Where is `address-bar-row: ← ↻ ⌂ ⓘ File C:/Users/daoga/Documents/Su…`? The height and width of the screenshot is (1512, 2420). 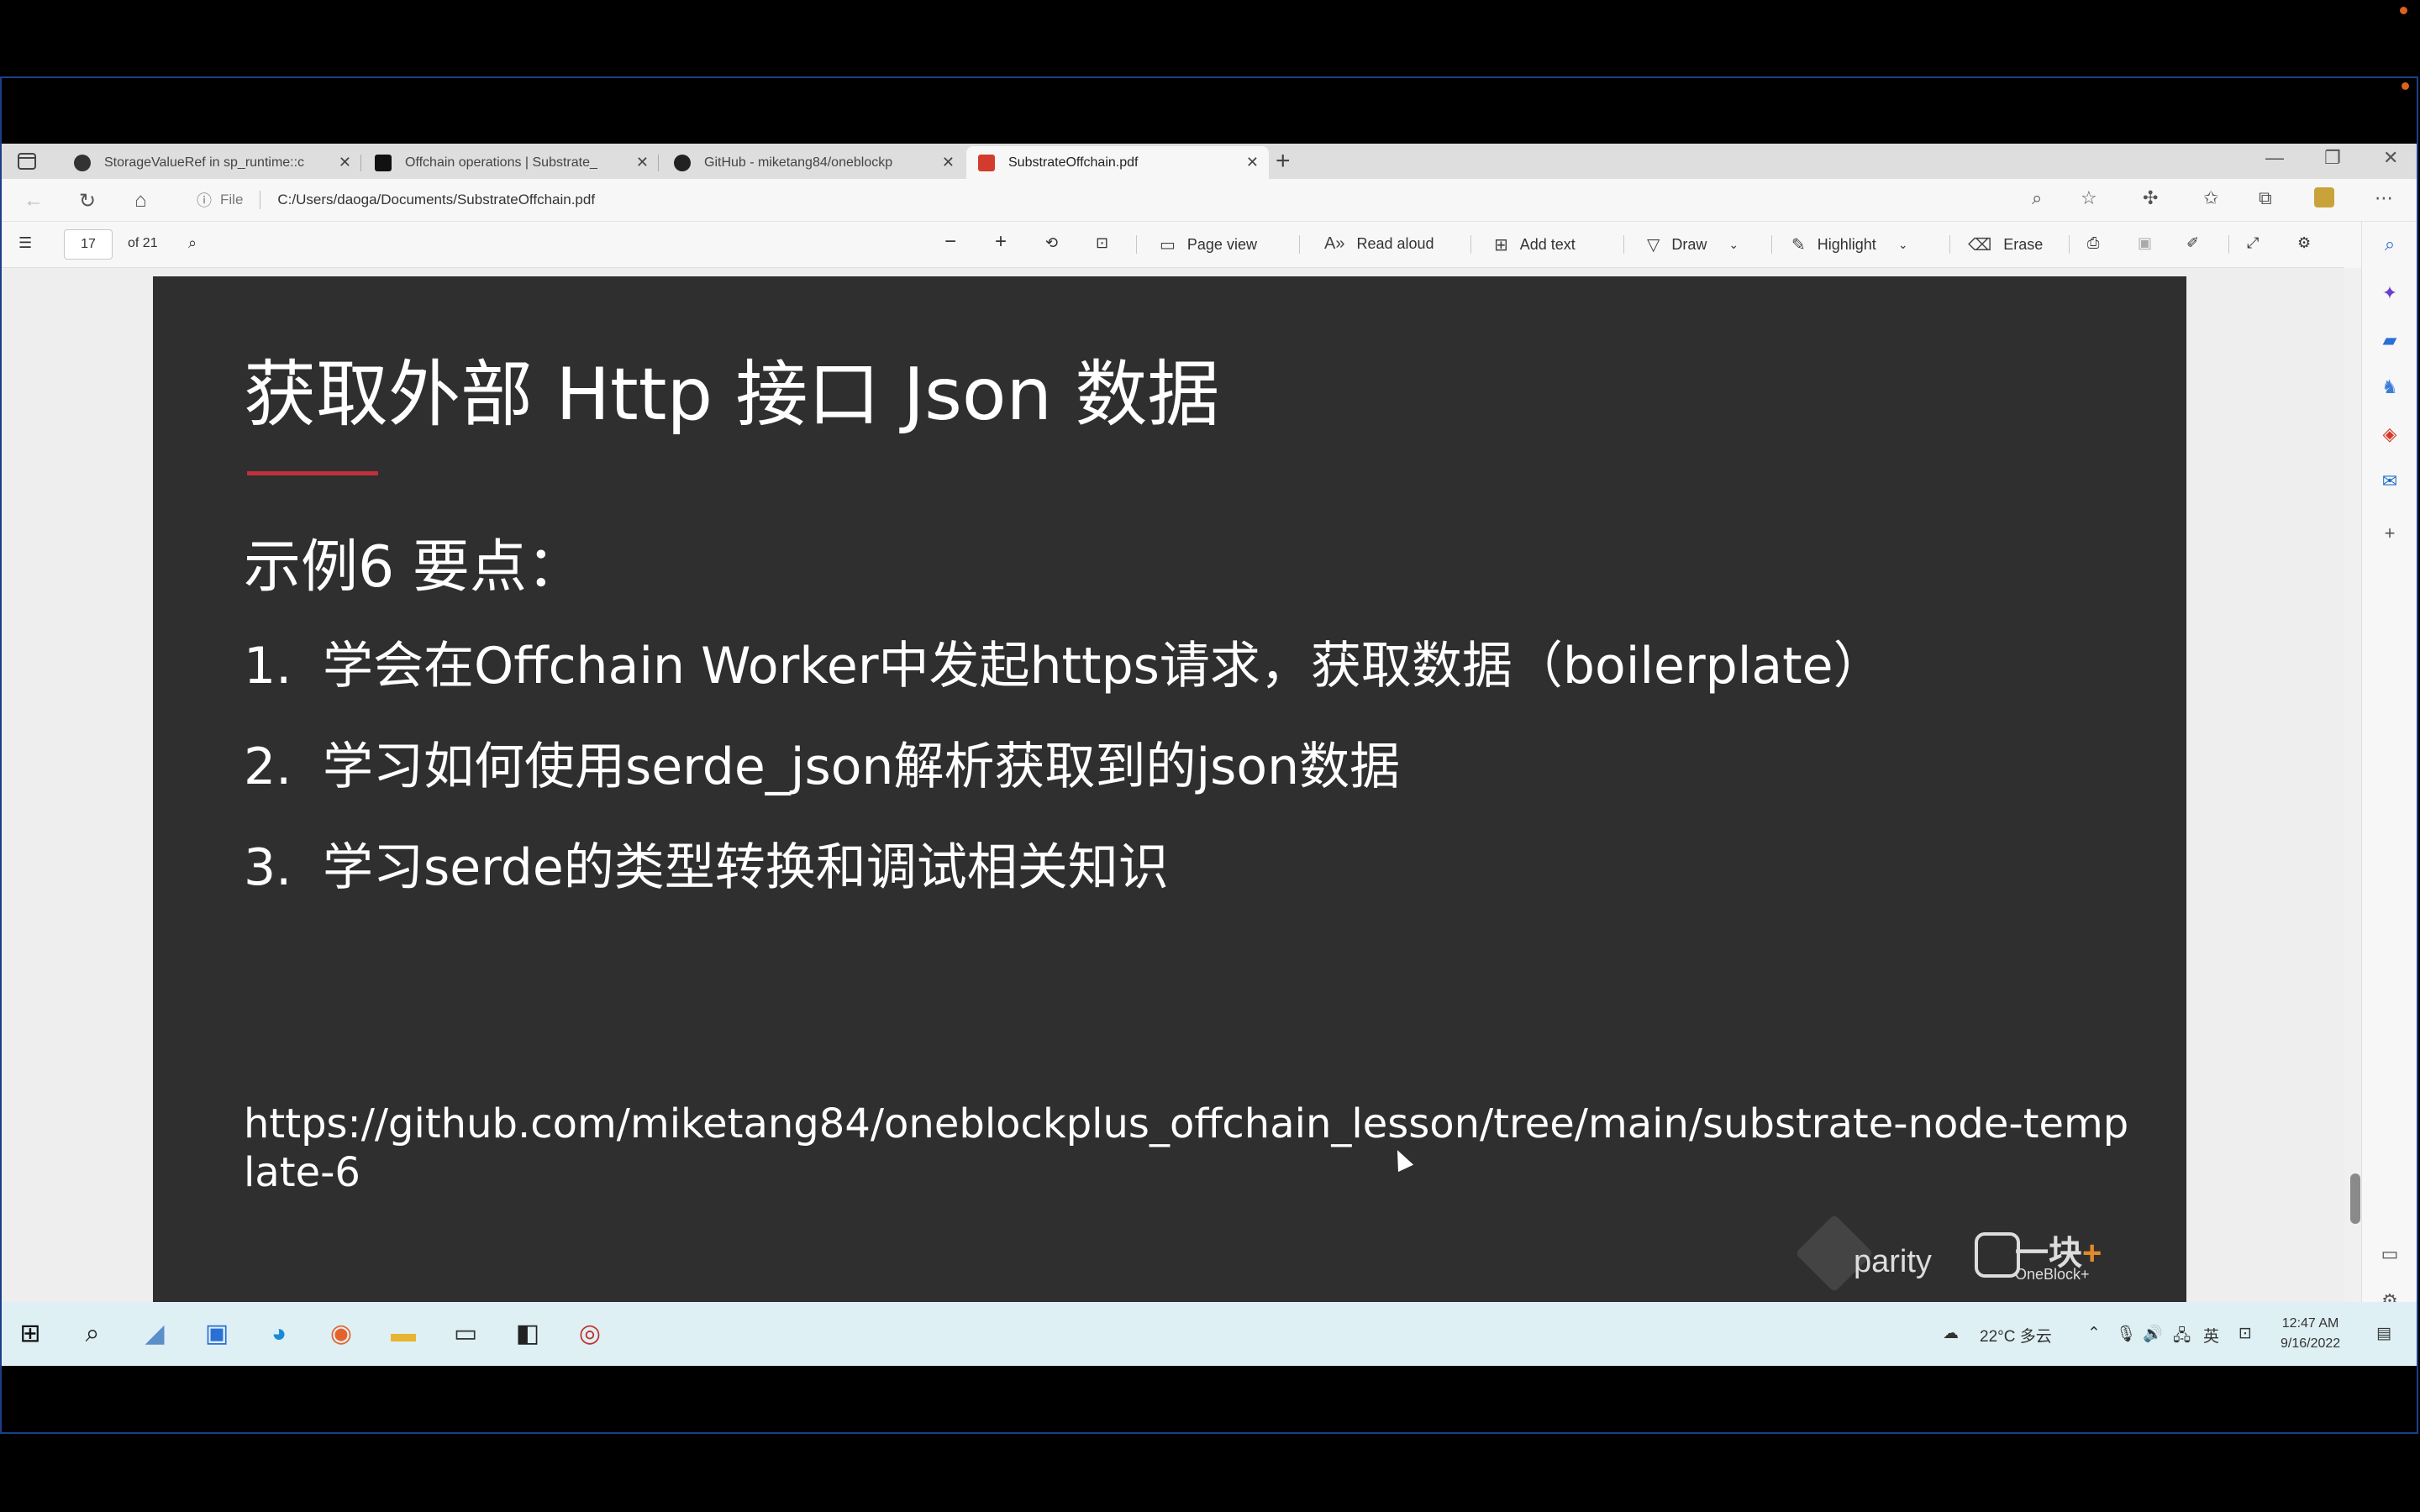
address-bar-row: ← ↻ ⌂ ⓘ File C:/Users/daoga/Documents/Su… is located at coordinates (1209, 200).